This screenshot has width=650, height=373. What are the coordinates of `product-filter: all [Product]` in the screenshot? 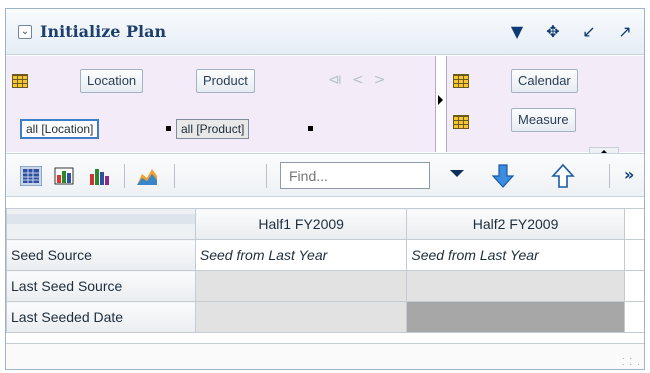 It's located at (213, 129).